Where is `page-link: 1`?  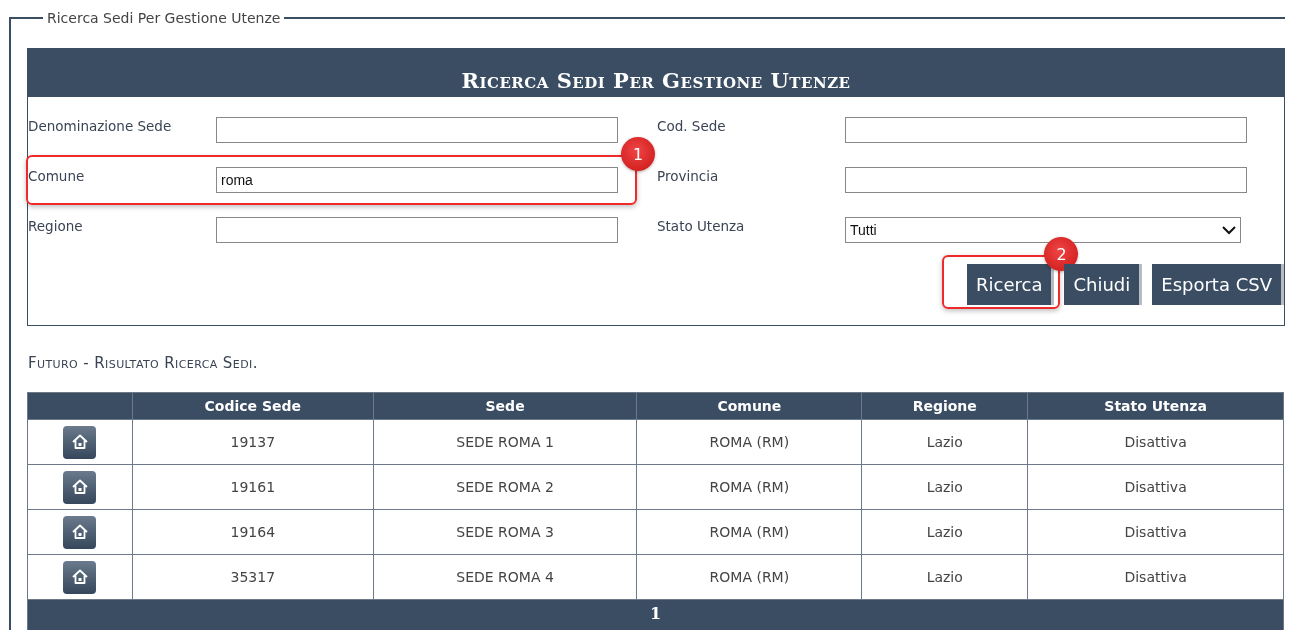 page-link: 1 is located at coordinates (655, 613).